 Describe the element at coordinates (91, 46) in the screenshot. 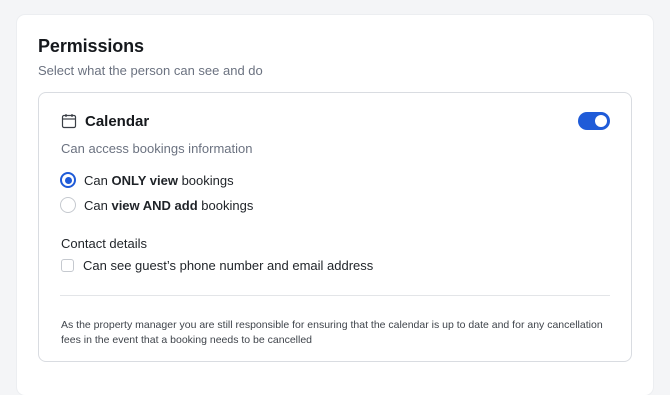

I see `page-title: Permissions` at that location.